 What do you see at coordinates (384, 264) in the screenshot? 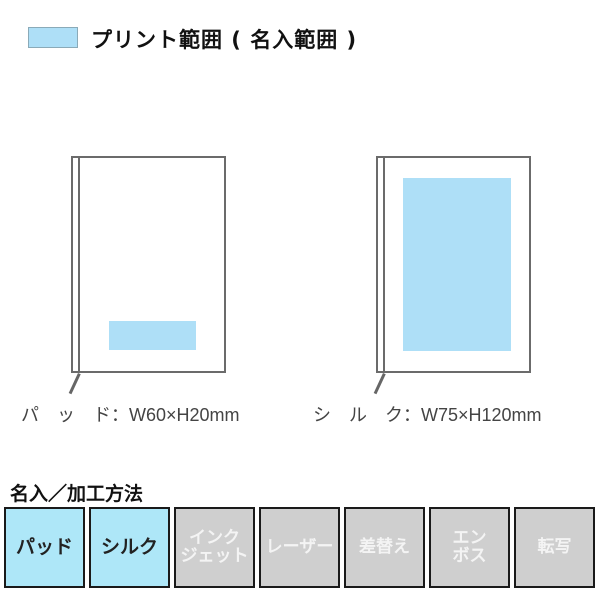
I see `book-spine-silk` at bounding box center [384, 264].